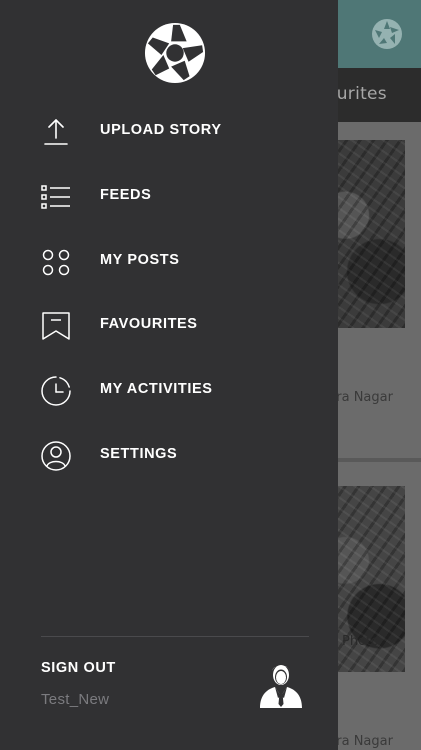 The width and height of the screenshot is (421, 750). Describe the element at coordinates (139, 454) in the screenshot. I see `menu-label: SETTINGS` at that location.